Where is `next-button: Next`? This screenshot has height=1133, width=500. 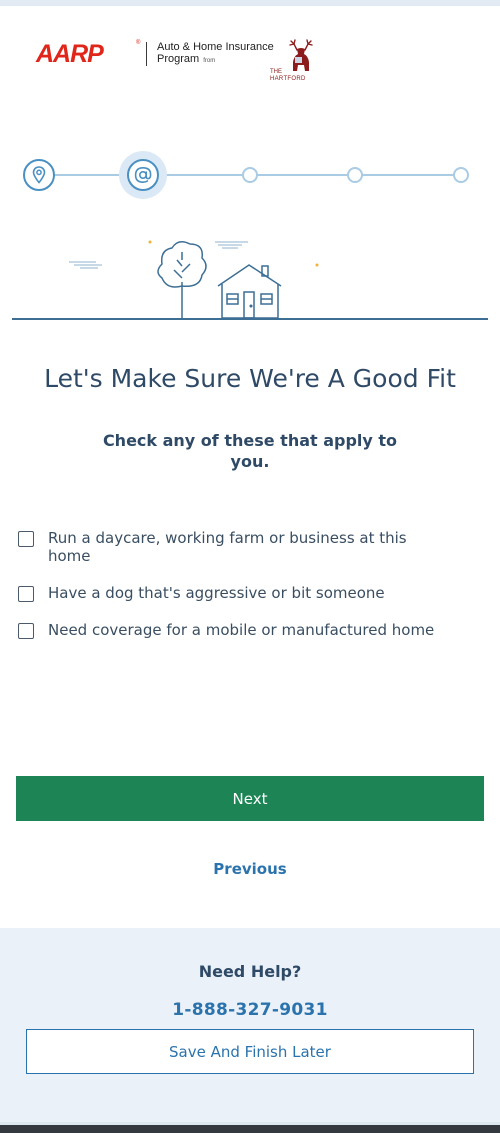 next-button: Next is located at coordinates (250, 798).